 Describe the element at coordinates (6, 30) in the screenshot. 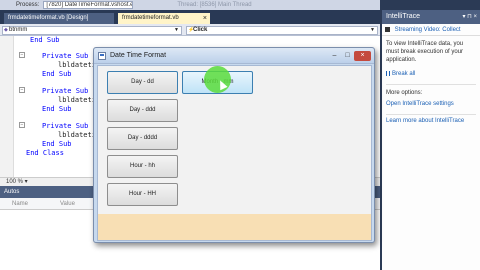

I see `method-icon: ◆` at that location.